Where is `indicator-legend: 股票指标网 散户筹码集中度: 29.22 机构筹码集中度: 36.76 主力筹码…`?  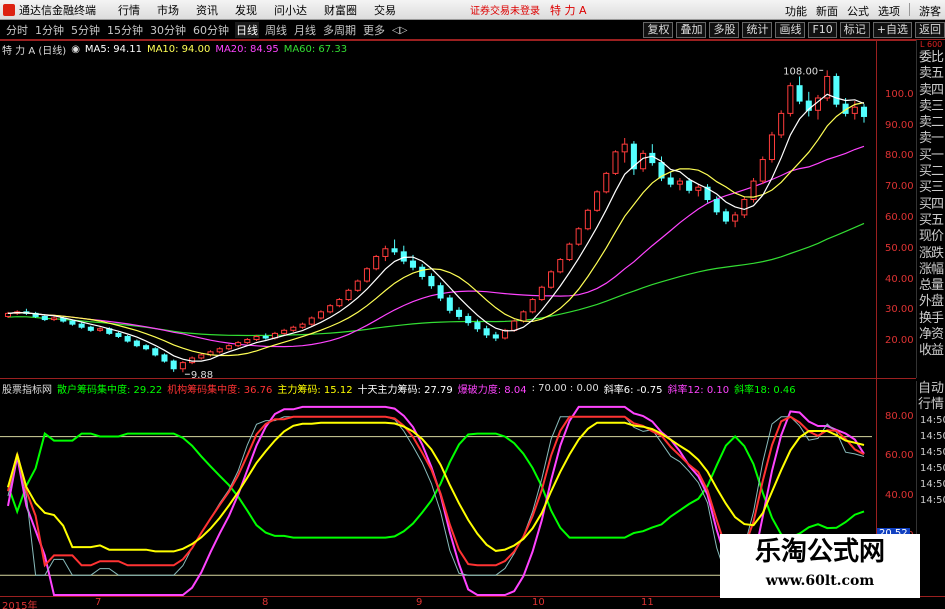
indicator-legend: 股票指标网 散户筹码集中度: 29.22 机构筹码集中度: 36.76 主力筹码… is located at coordinates (401, 388).